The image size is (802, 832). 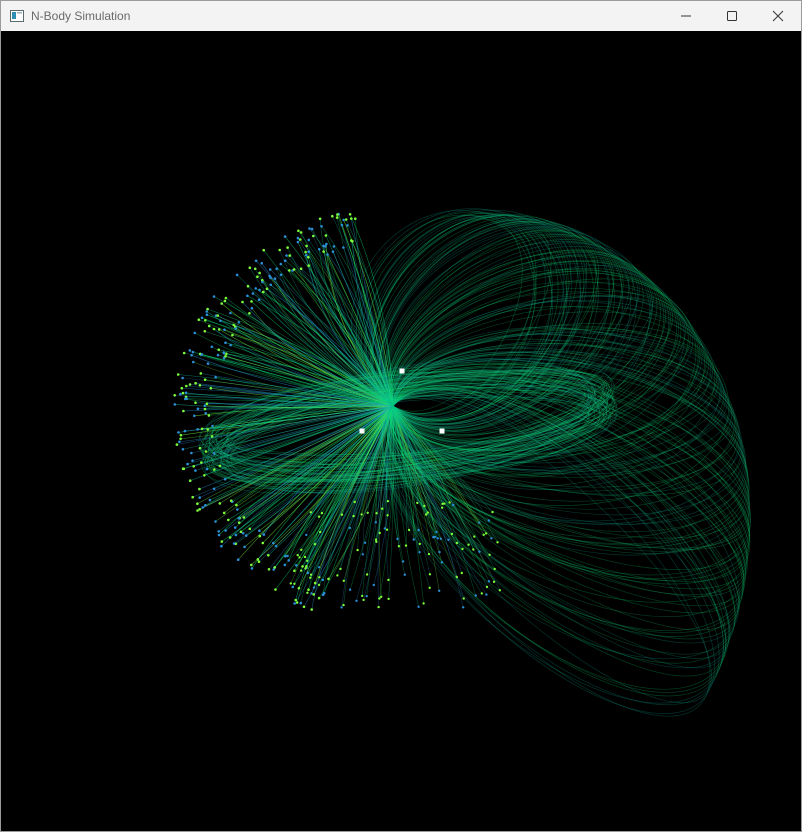 I want to click on close-icon, so click(x=778, y=16).